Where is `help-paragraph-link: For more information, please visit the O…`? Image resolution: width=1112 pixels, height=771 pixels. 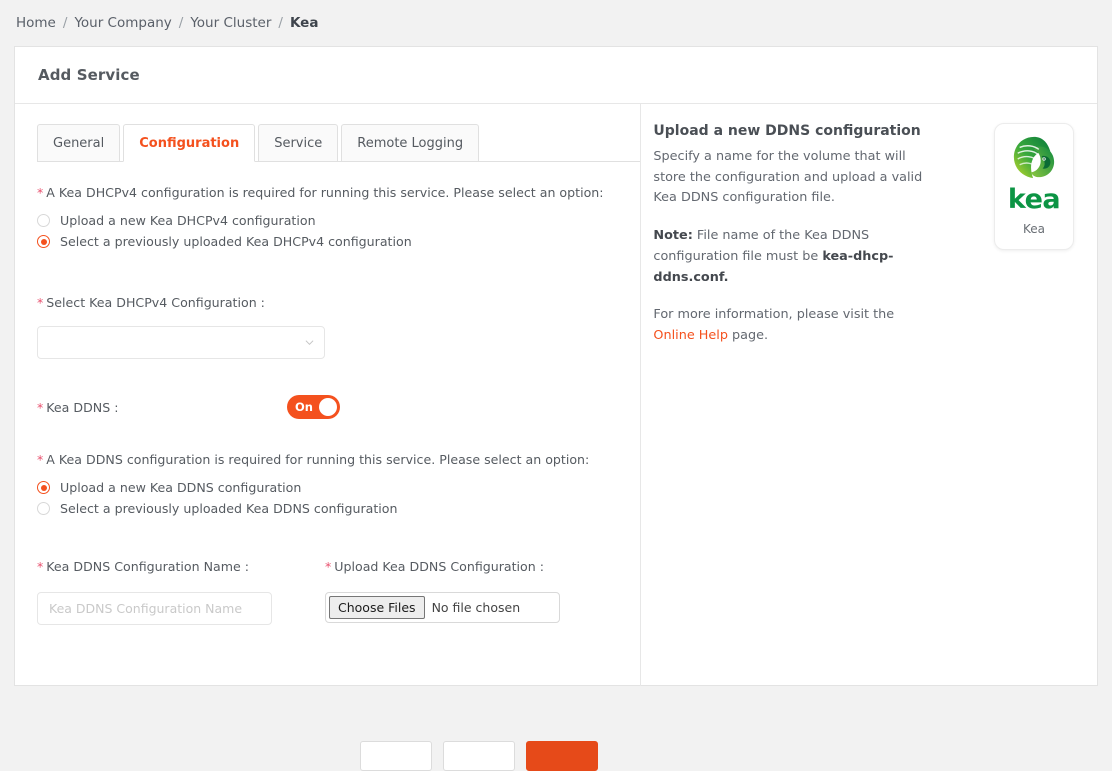 help-paragraph-link: For more information, please visit the O… is located at coordinates (792, 325).